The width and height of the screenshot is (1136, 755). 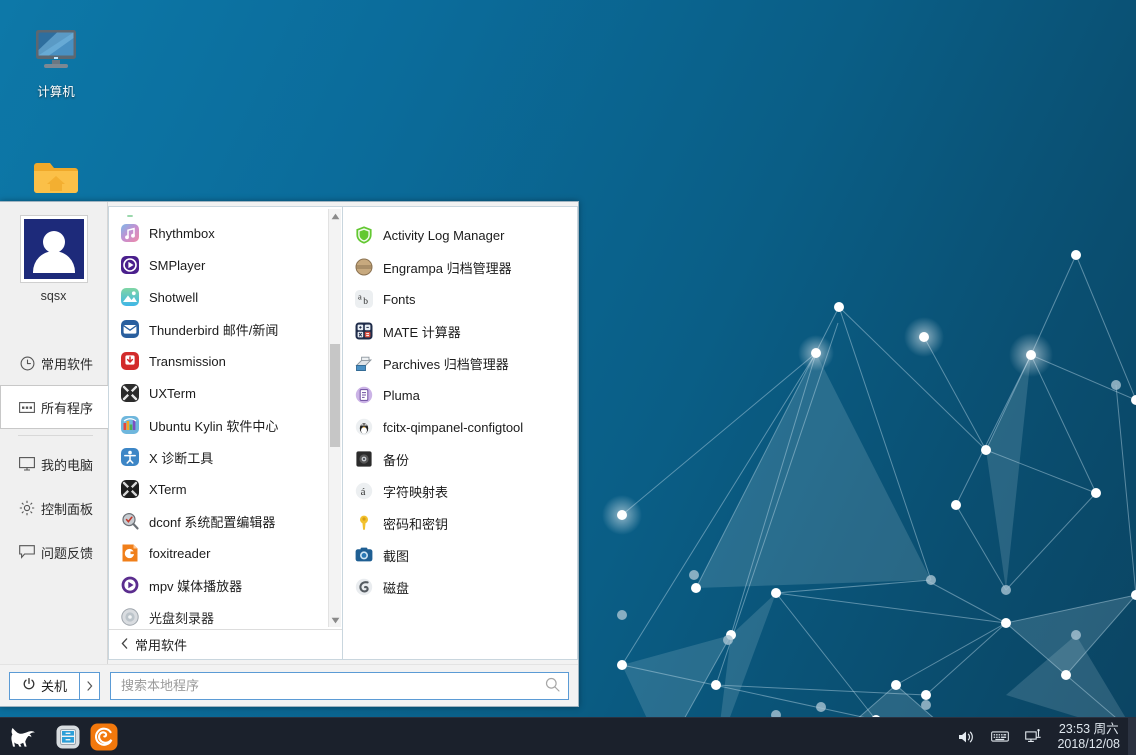 What do you see at coordinates (225, 265) in the screenshot?
I see `list-item: SMPlayer` at bounding box center [225, 265].